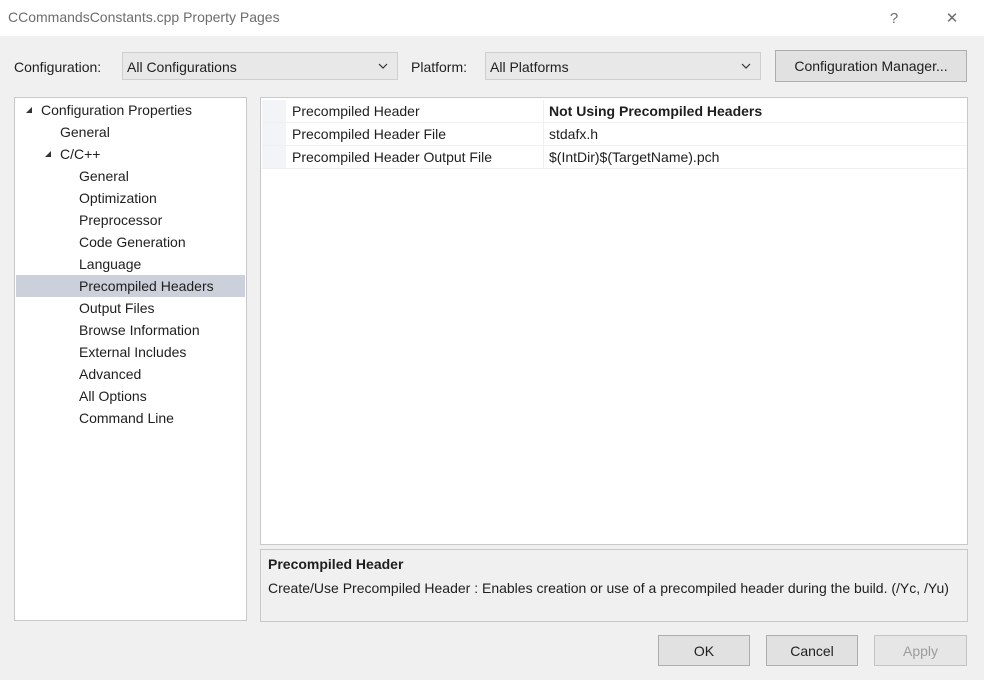 The height and width of the screenshot is (680, 984). I want to click on tree-item-all-options: All Options, so click(130, 396).